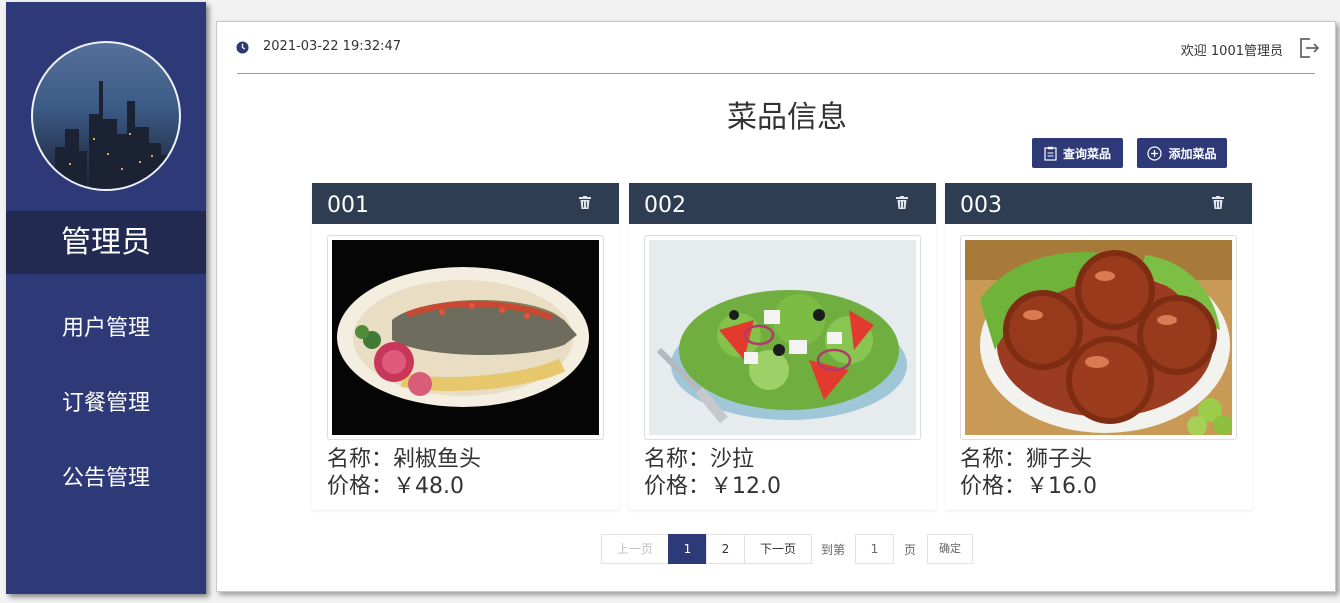  I want to click on dish-card: 002 名称：沙拉 价格：￥12.0, so click(782, 346).